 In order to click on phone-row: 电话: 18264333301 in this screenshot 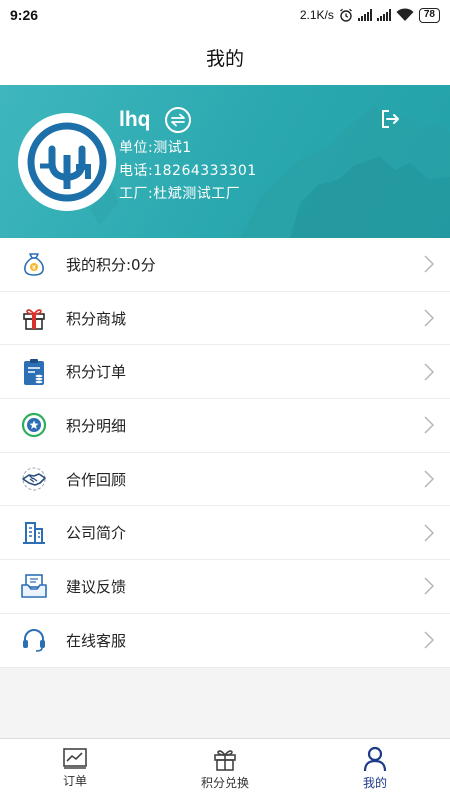, I will do `click(188, 171)`.